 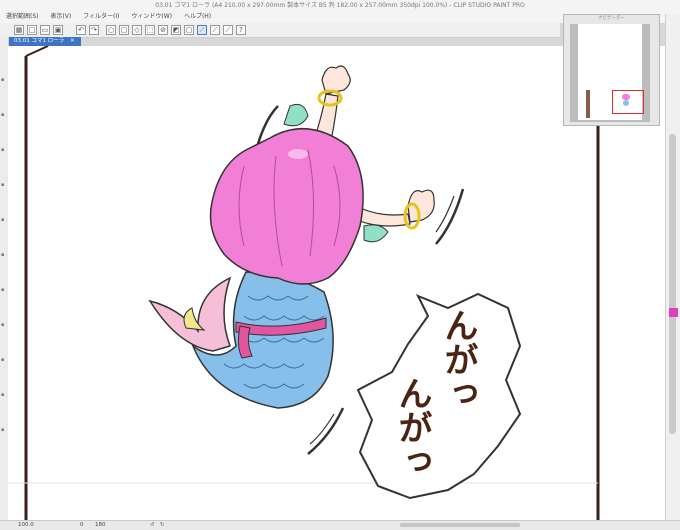 I want to click on hand-upper, so click(x=336, y=80).